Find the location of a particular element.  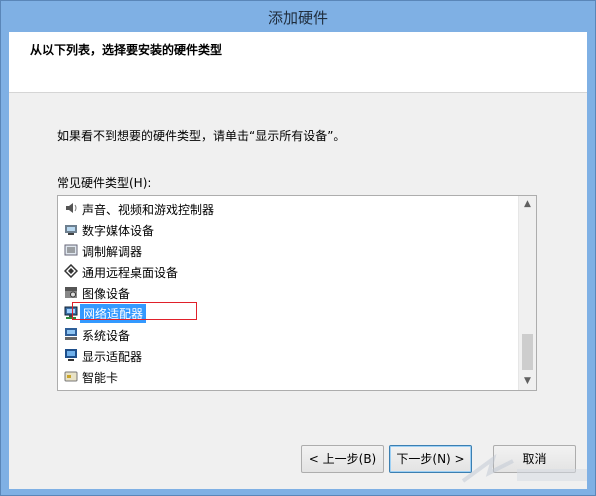

vertical-scrollbar: ▲ ▼ is located at coordinates (527, 293).